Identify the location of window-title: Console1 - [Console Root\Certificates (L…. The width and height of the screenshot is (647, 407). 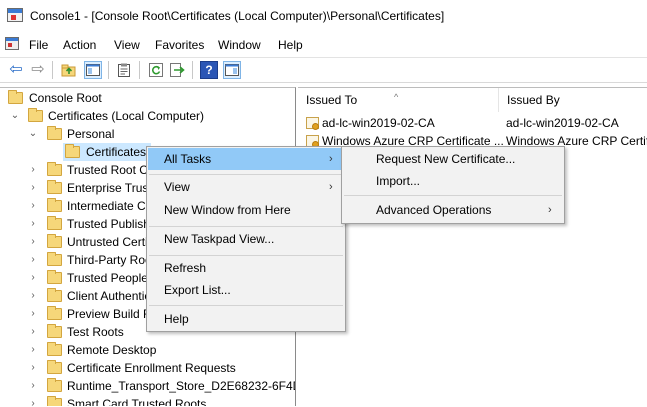
(237, 16).